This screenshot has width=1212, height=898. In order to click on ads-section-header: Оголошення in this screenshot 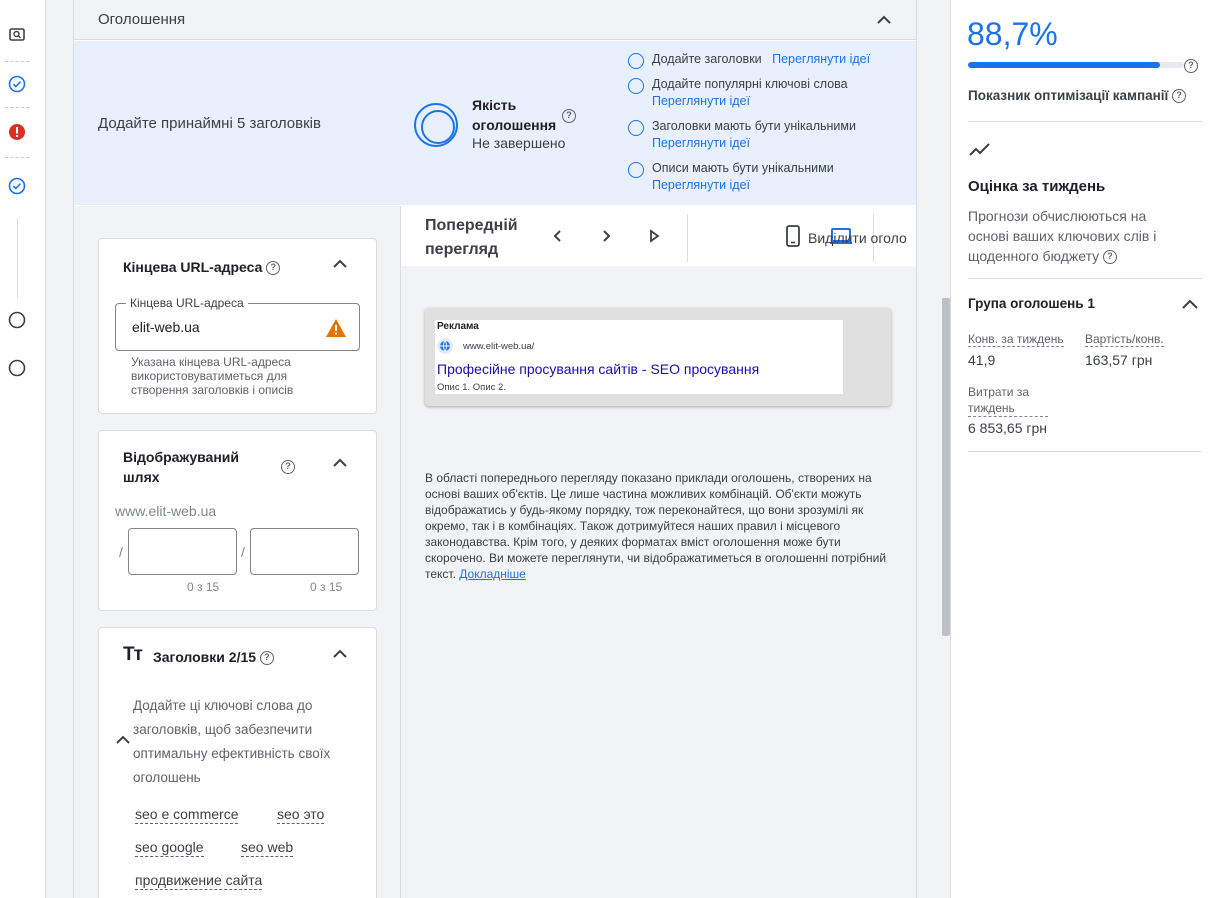, I will do `click(495, 20)`.